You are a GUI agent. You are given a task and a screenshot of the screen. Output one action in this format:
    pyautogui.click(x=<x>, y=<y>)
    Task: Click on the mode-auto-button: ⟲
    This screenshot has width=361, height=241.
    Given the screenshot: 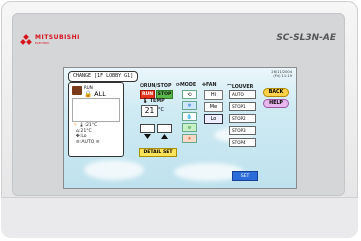 What is the action you would take?
    pyautogui.click(x=189, y=94)
    